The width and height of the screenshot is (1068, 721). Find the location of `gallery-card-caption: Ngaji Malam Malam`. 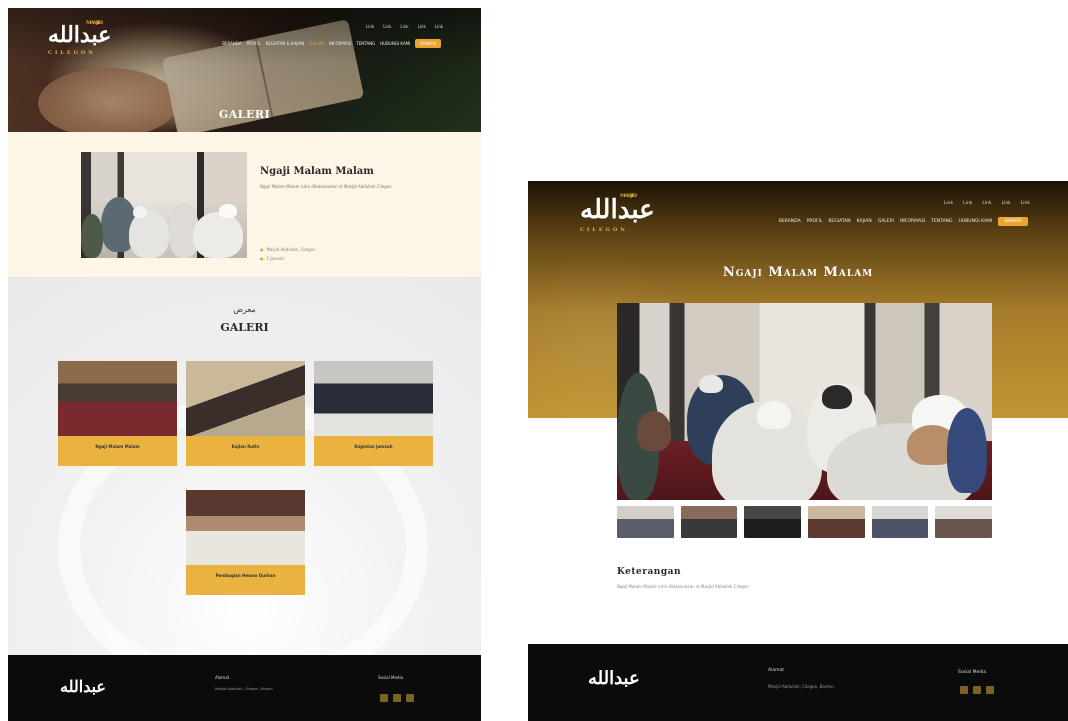

gallery-card-caption: Ngaji Malam Malam is located at coordinates (117, 451).